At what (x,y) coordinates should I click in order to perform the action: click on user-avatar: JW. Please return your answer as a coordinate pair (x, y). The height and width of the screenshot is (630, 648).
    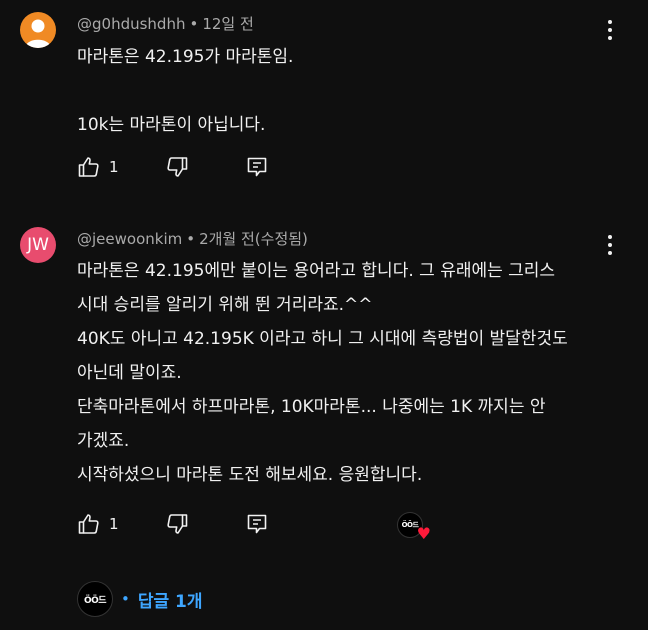
    Looking at the image, I should click on (38, 245).